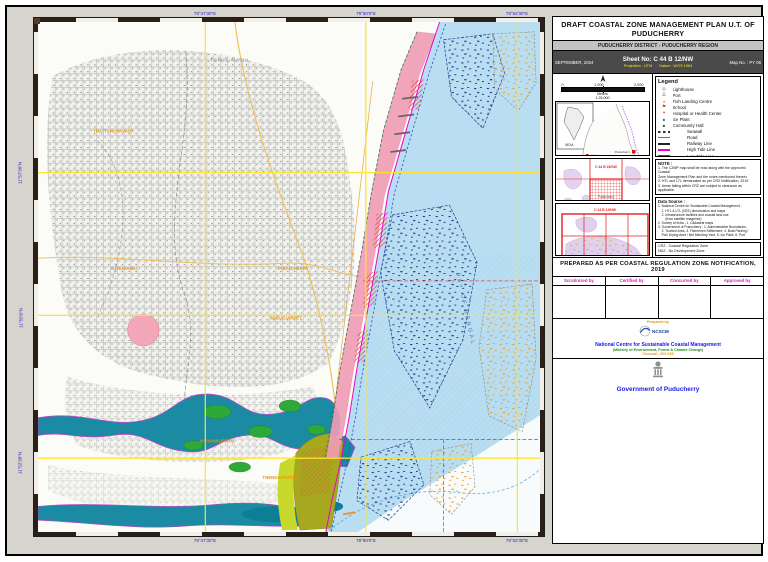 The image size is (768, 562). What do you see at coordinates (658, 368) in the screenshot?
I see `puducherry-emblem-icon` at bounding box center [658, 368].